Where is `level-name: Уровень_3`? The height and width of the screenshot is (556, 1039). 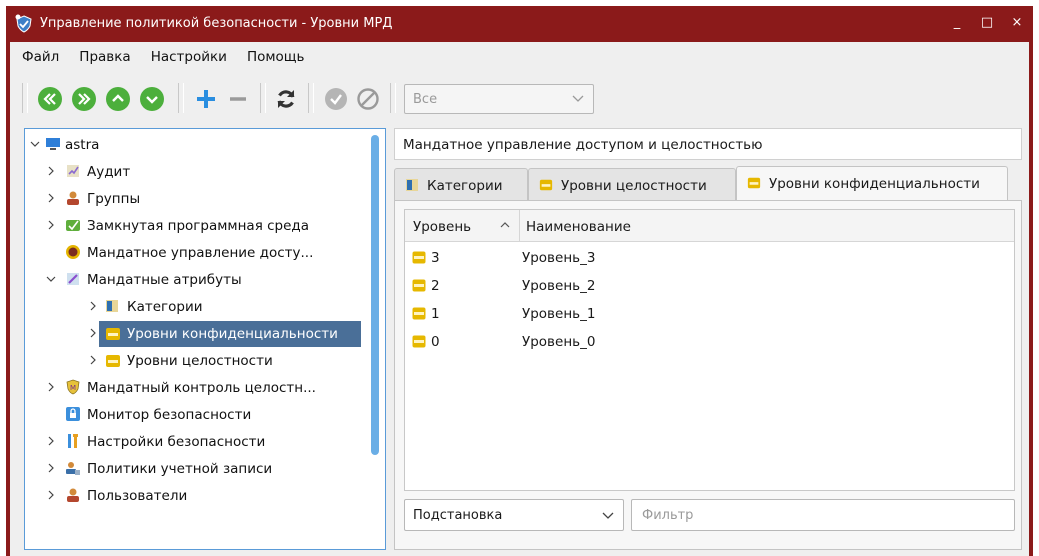 level-name: Уровень_3 is located at coordinates (559, 258).